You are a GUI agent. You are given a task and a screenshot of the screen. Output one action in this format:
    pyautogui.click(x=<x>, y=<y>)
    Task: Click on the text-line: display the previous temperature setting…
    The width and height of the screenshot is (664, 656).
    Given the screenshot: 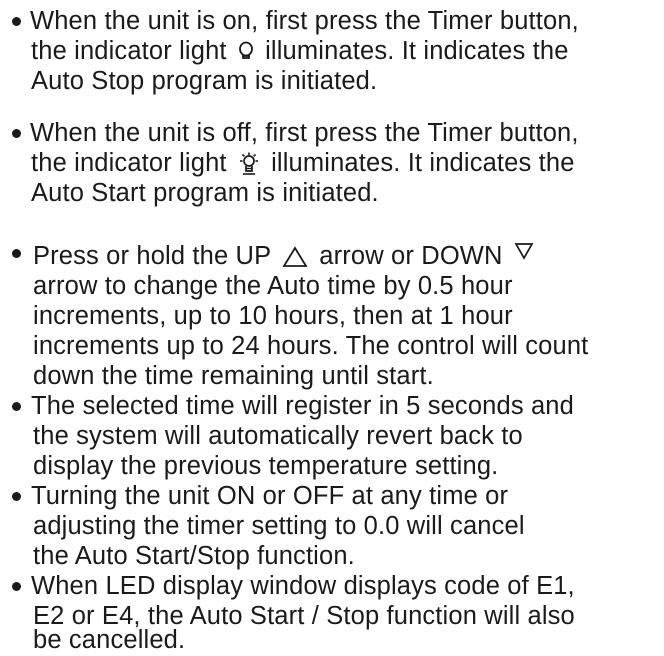 What is the action you would take?
    pyautogui.click(x=265, y=466)
    